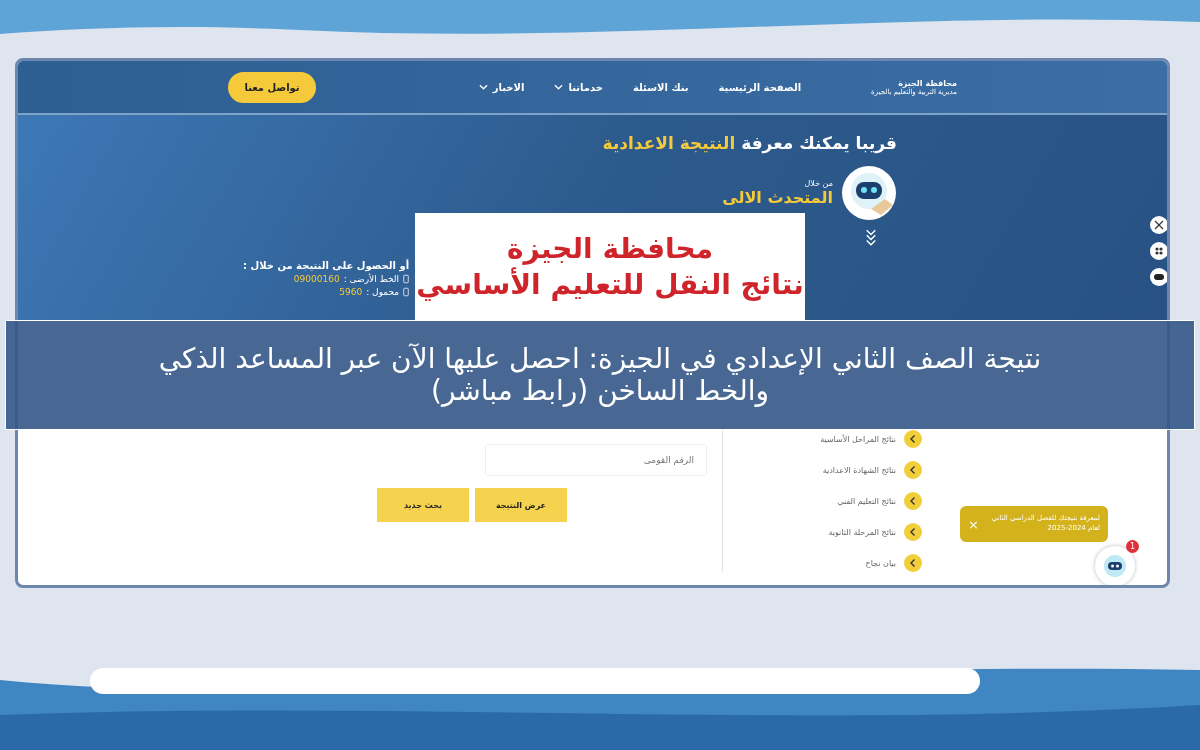 Image resolution: width=1200 pixels, height=750 pixels. I want to click on hero-title: قريبا يمكنك معرفة النتيجة الاعدادية, so click(749, 143).